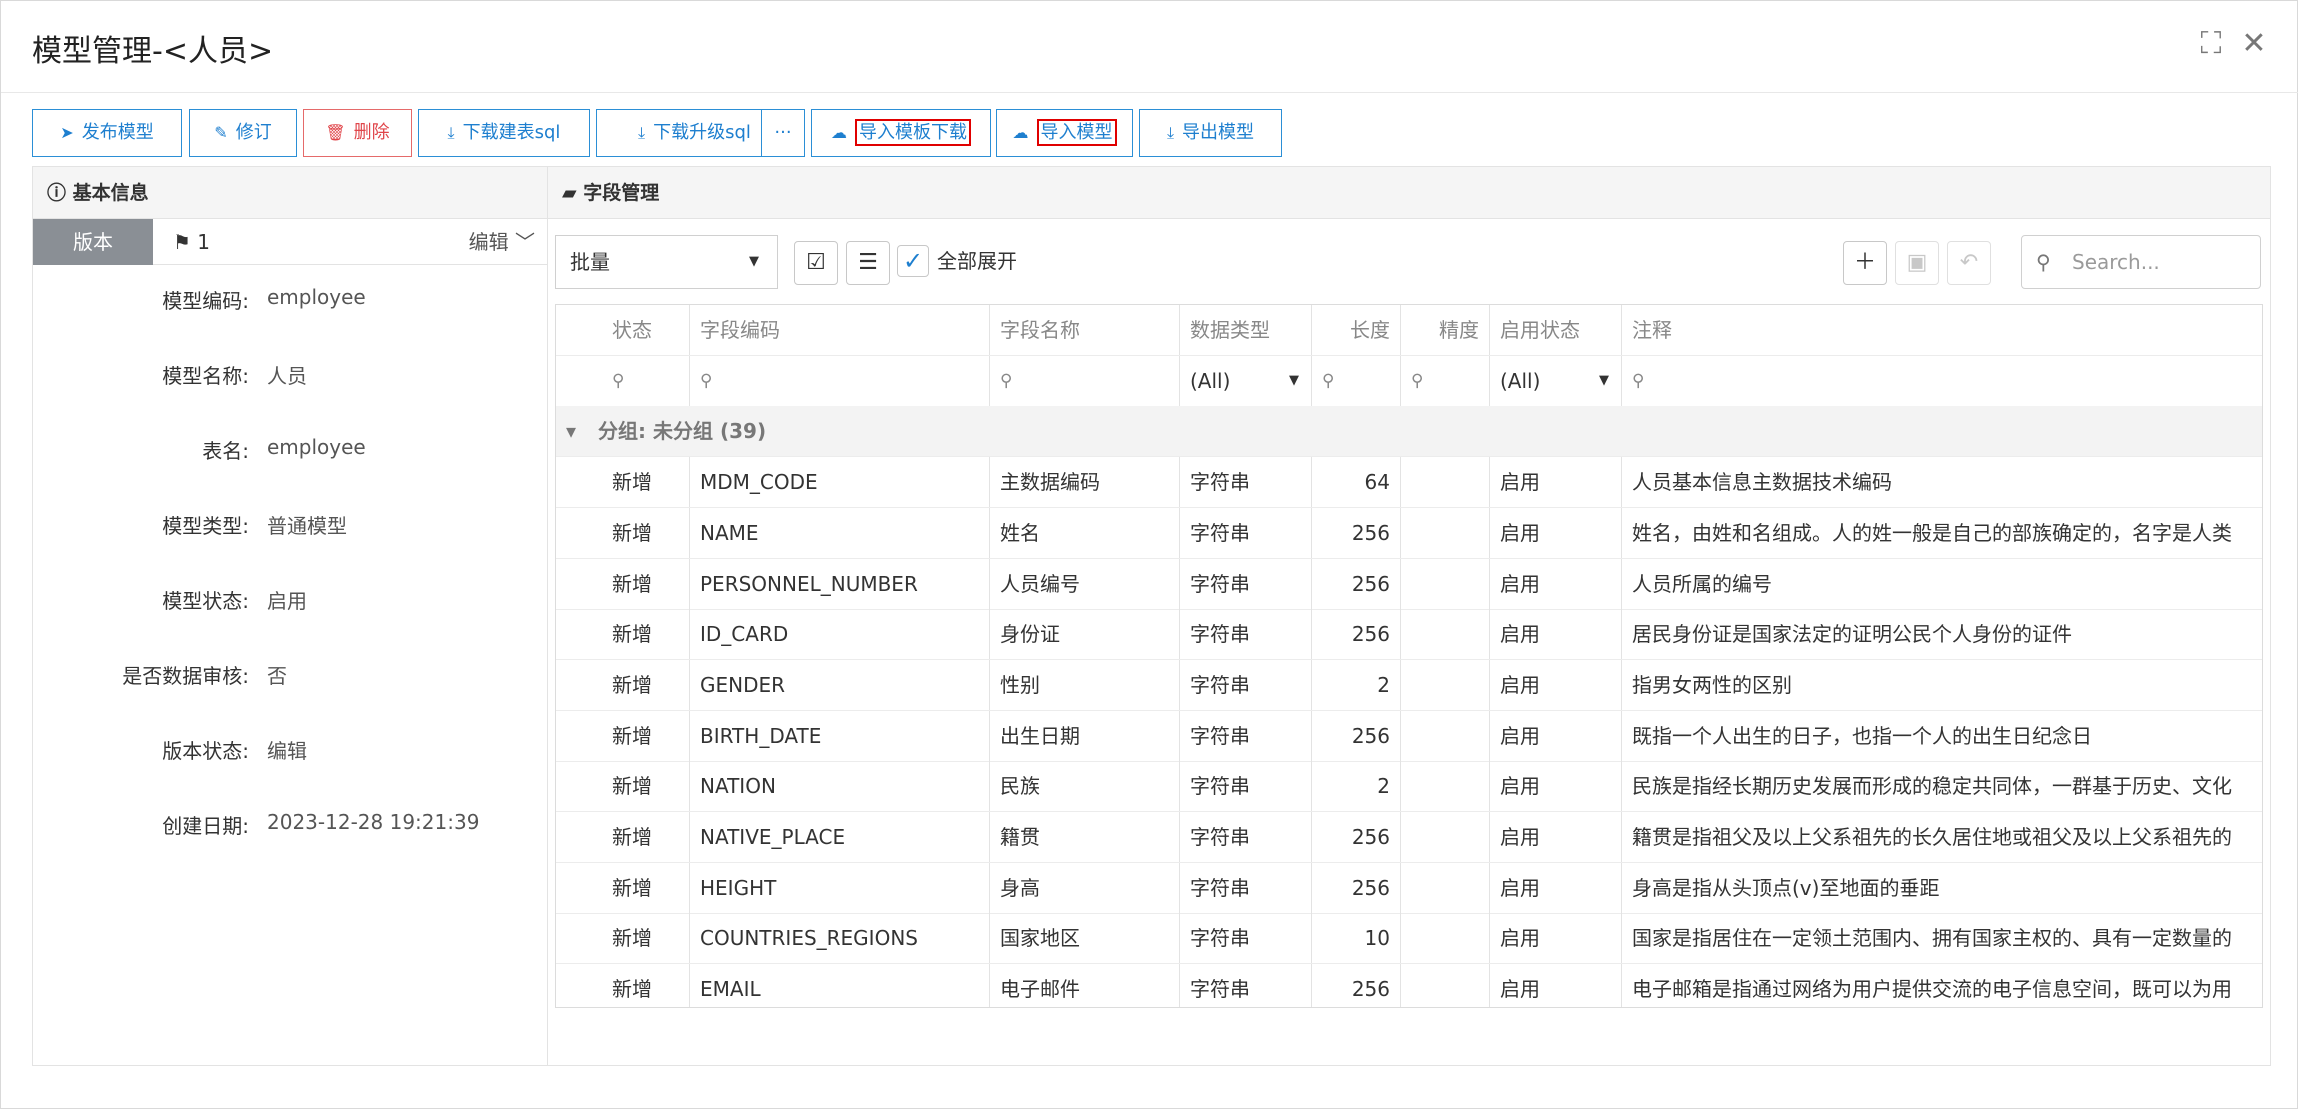 This screenshot has width=2298, height=1109. What do you see at coordinates (1942, 888) in the screenshot?
I see `table-cell: 身高是指从头顶点(v)至地面的垂距` at bounding box center [1942, 888].